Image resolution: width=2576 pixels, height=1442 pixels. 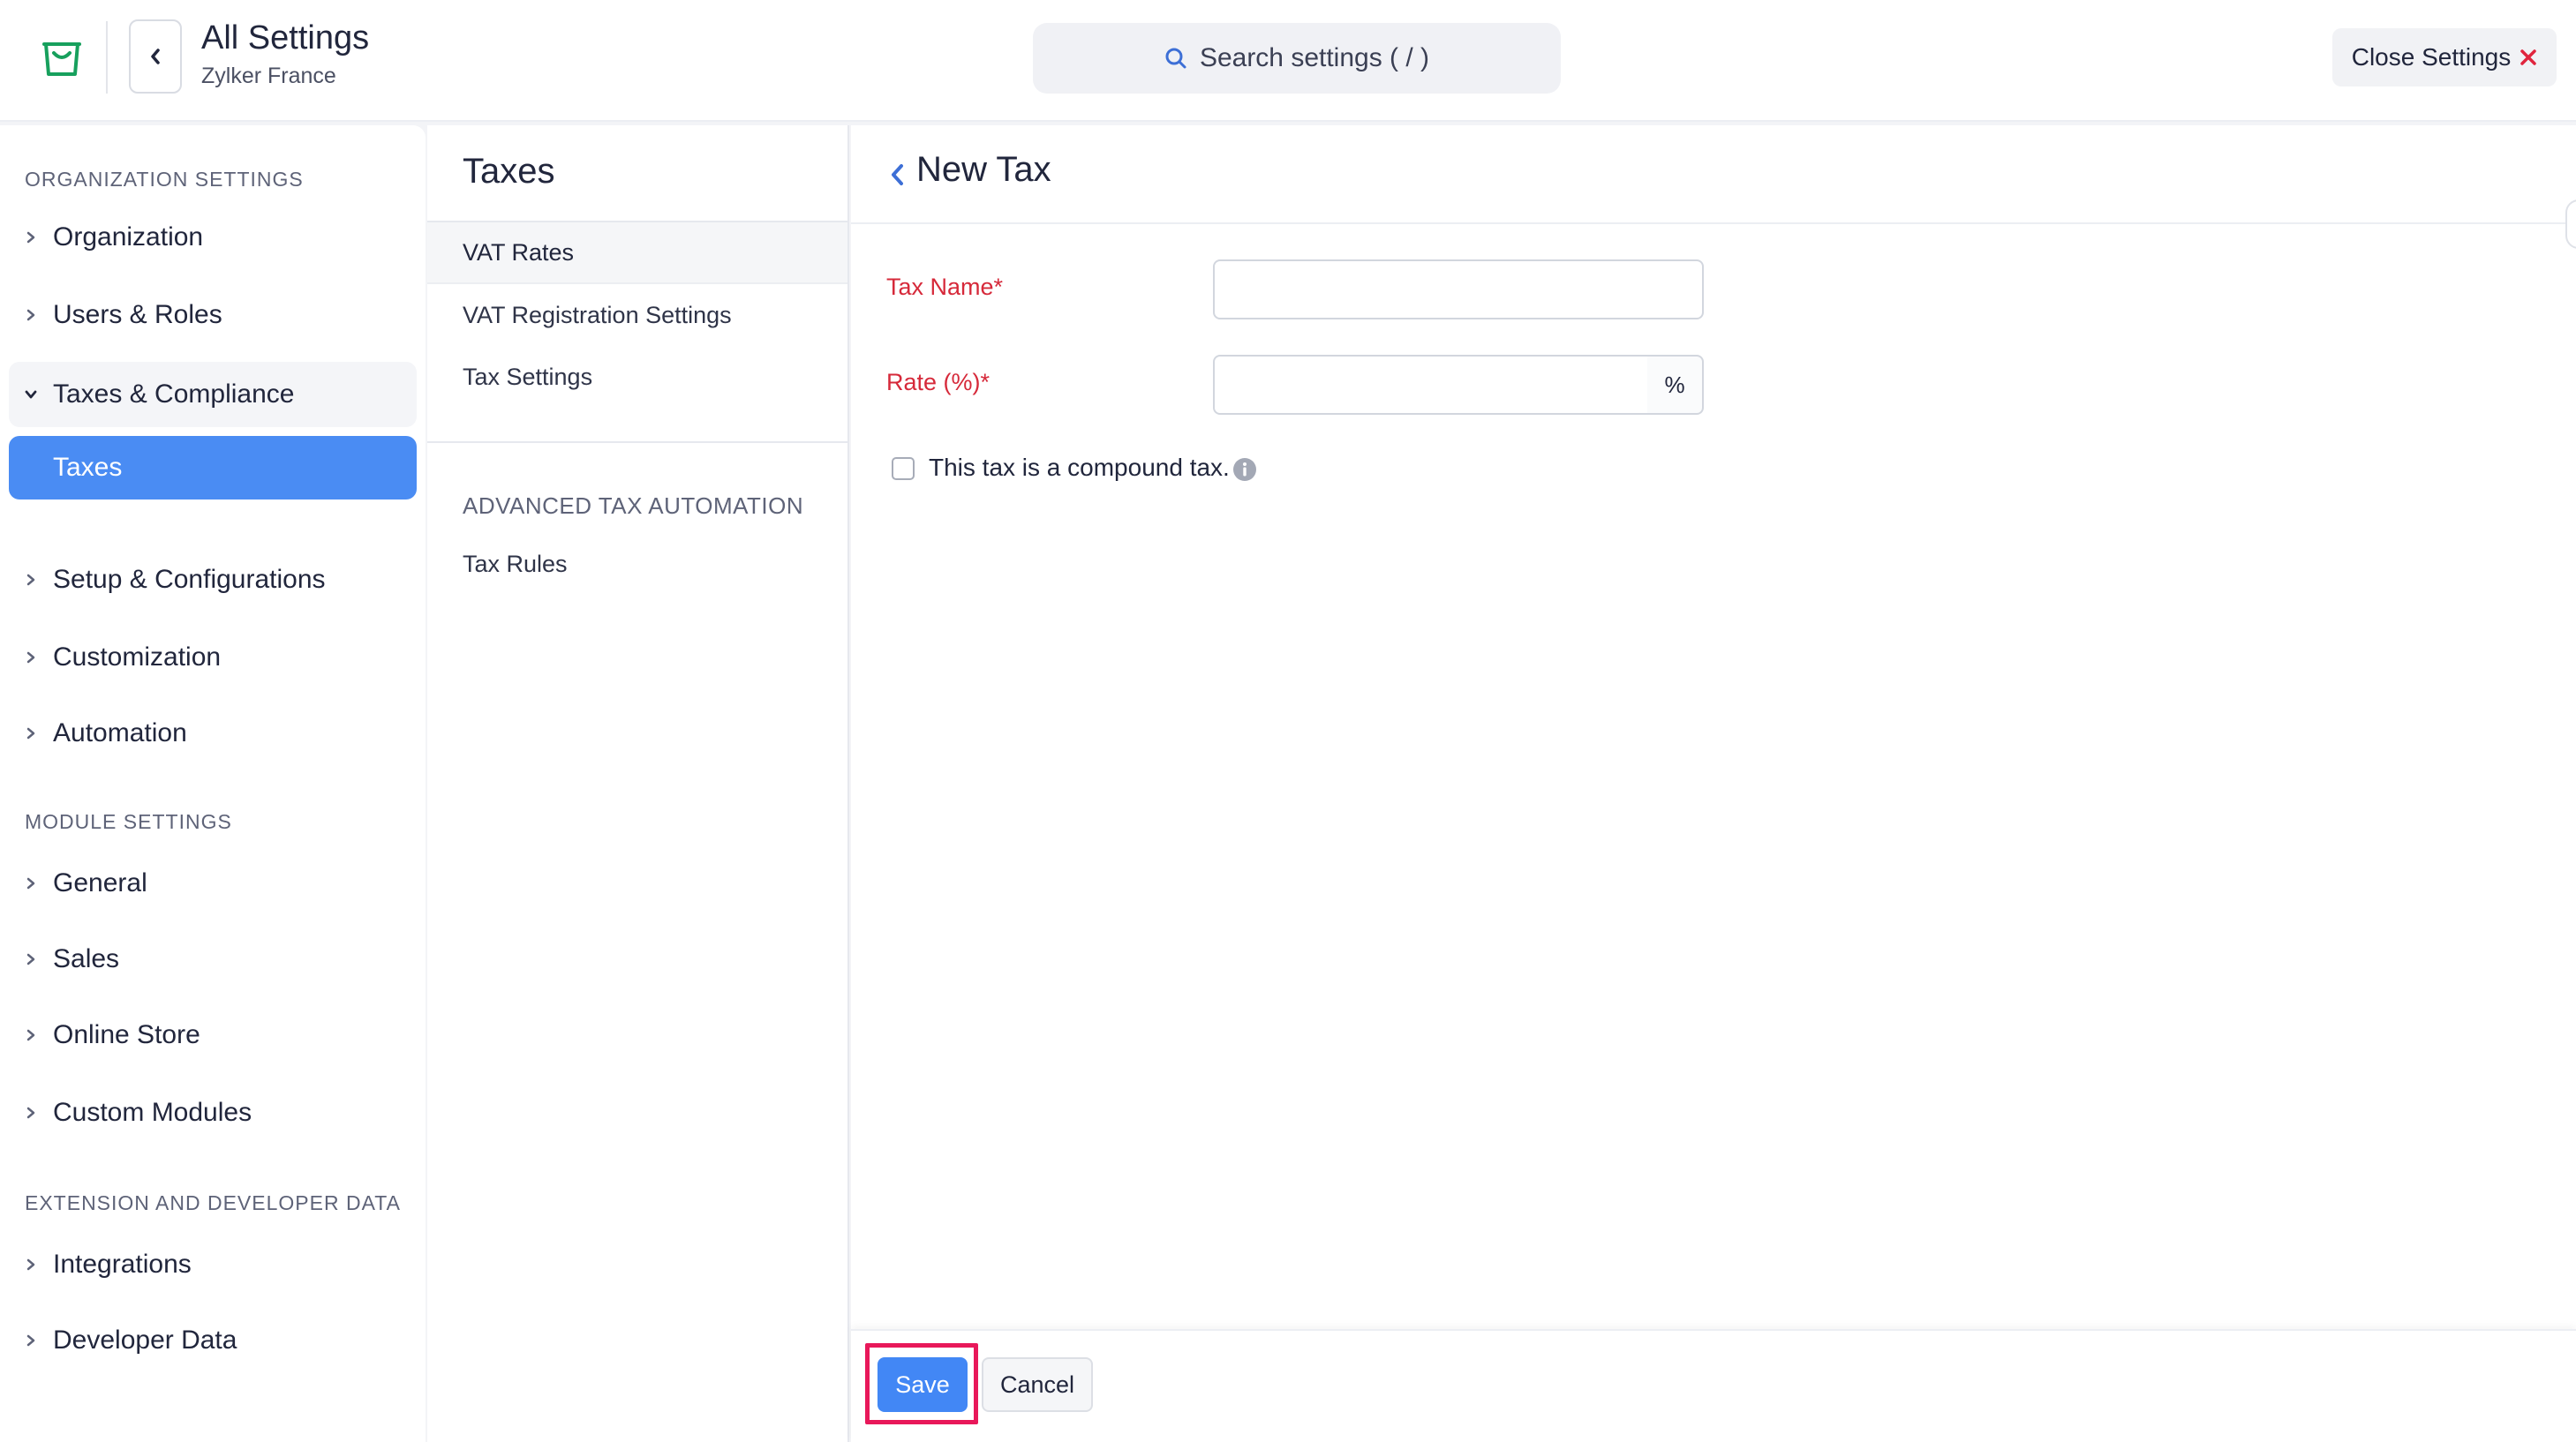 What do you see at coordinates (922, 1384) in the screenshot?
I see `save-button: Save` at bounding box center [922, 1384].